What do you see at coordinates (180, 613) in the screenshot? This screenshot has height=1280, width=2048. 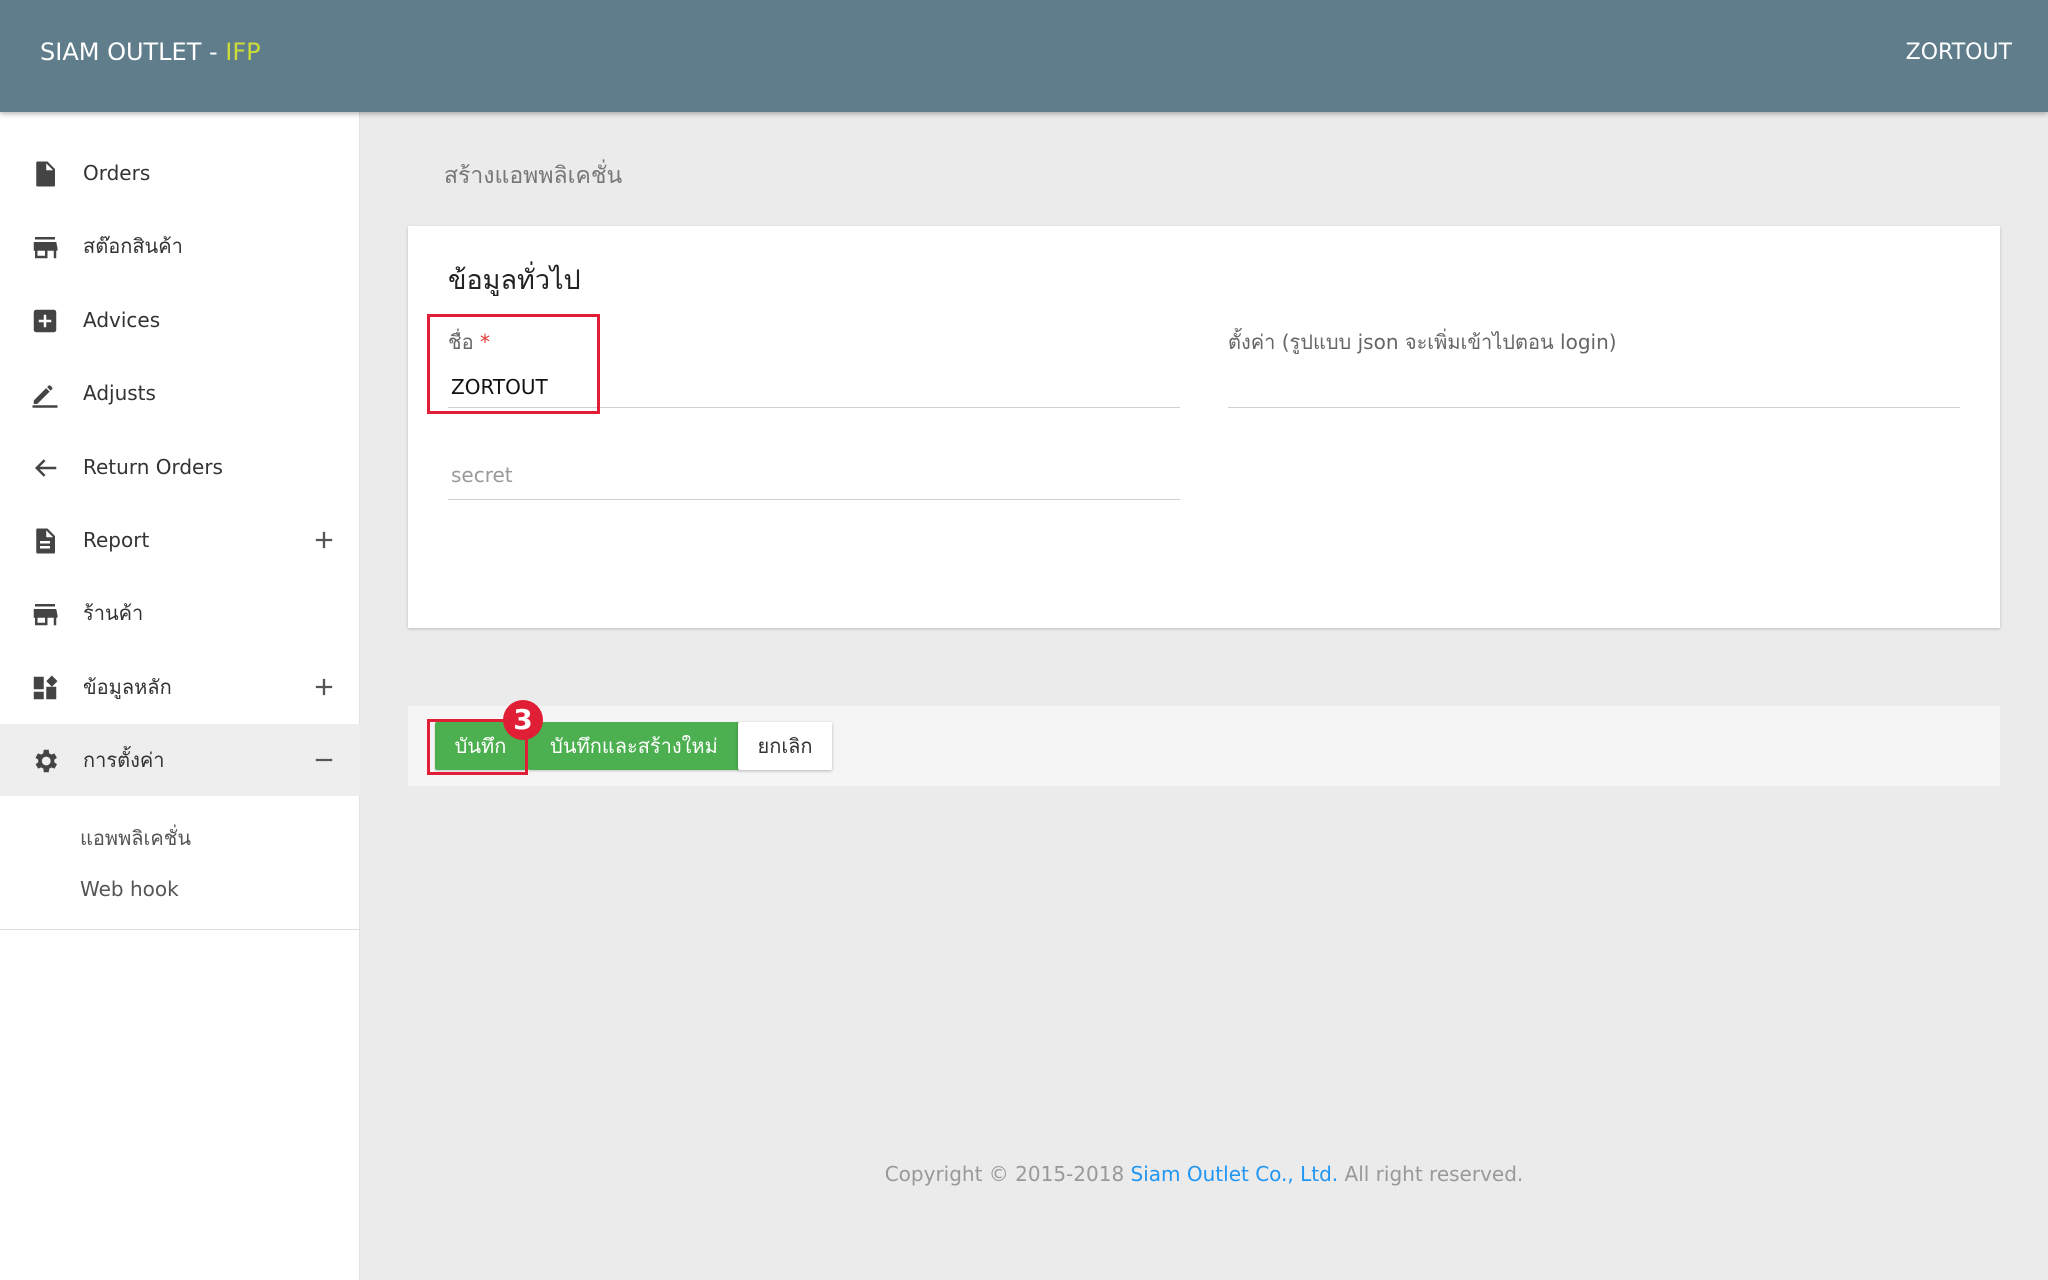 I see `sidebar-item-shop: ร้านค้า` at bounding box center [180, 613].